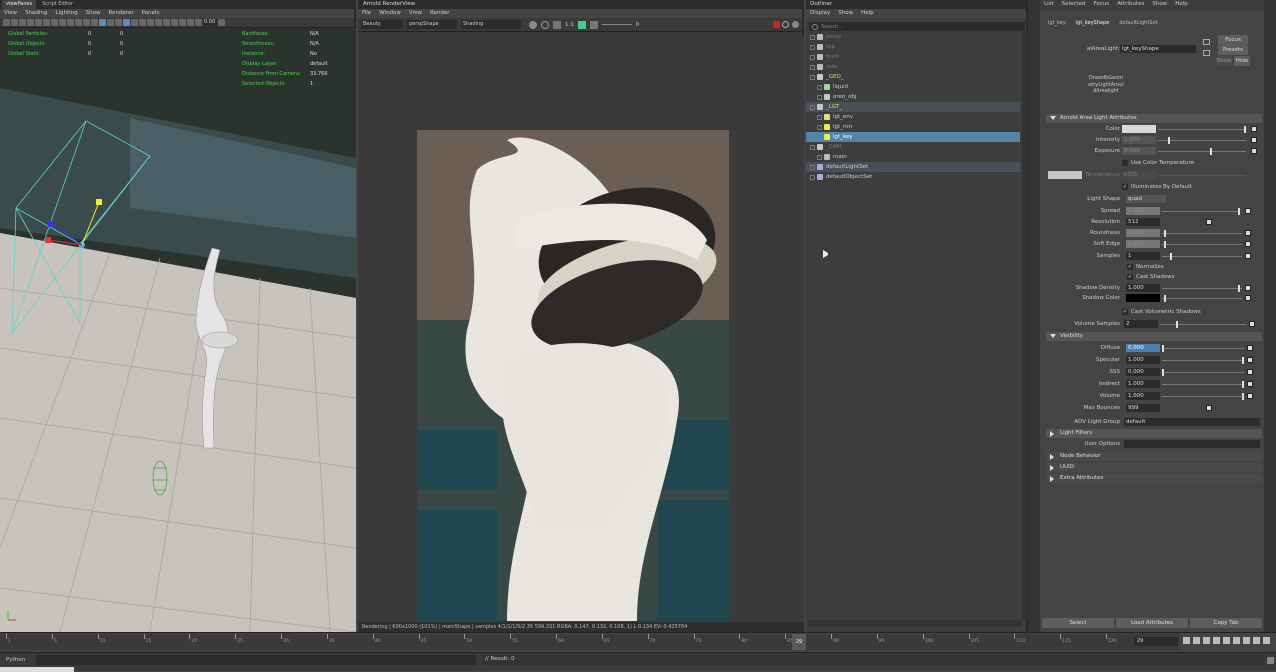 The image size is (1276, 672). I want to click on illuminates-default-checkbox: ✓, so click(1125, 187).